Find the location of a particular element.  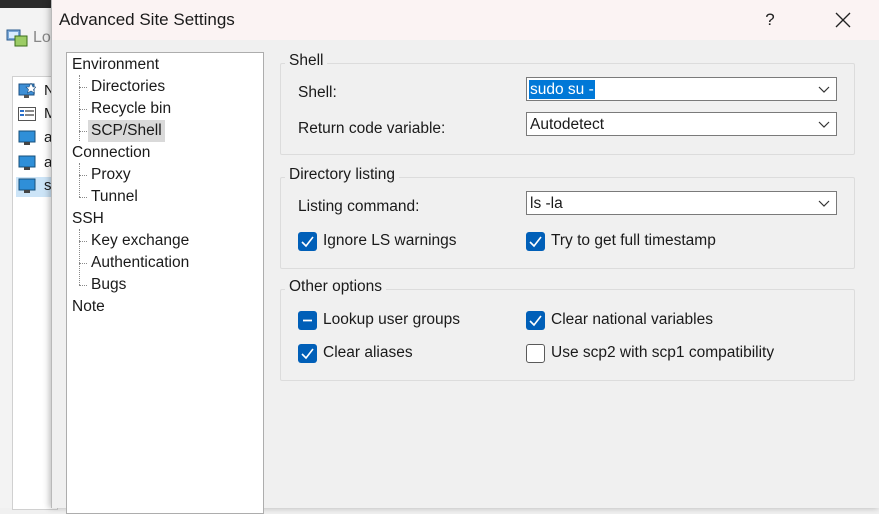

tree-item-note: Note is located at coordinates (88, 307).